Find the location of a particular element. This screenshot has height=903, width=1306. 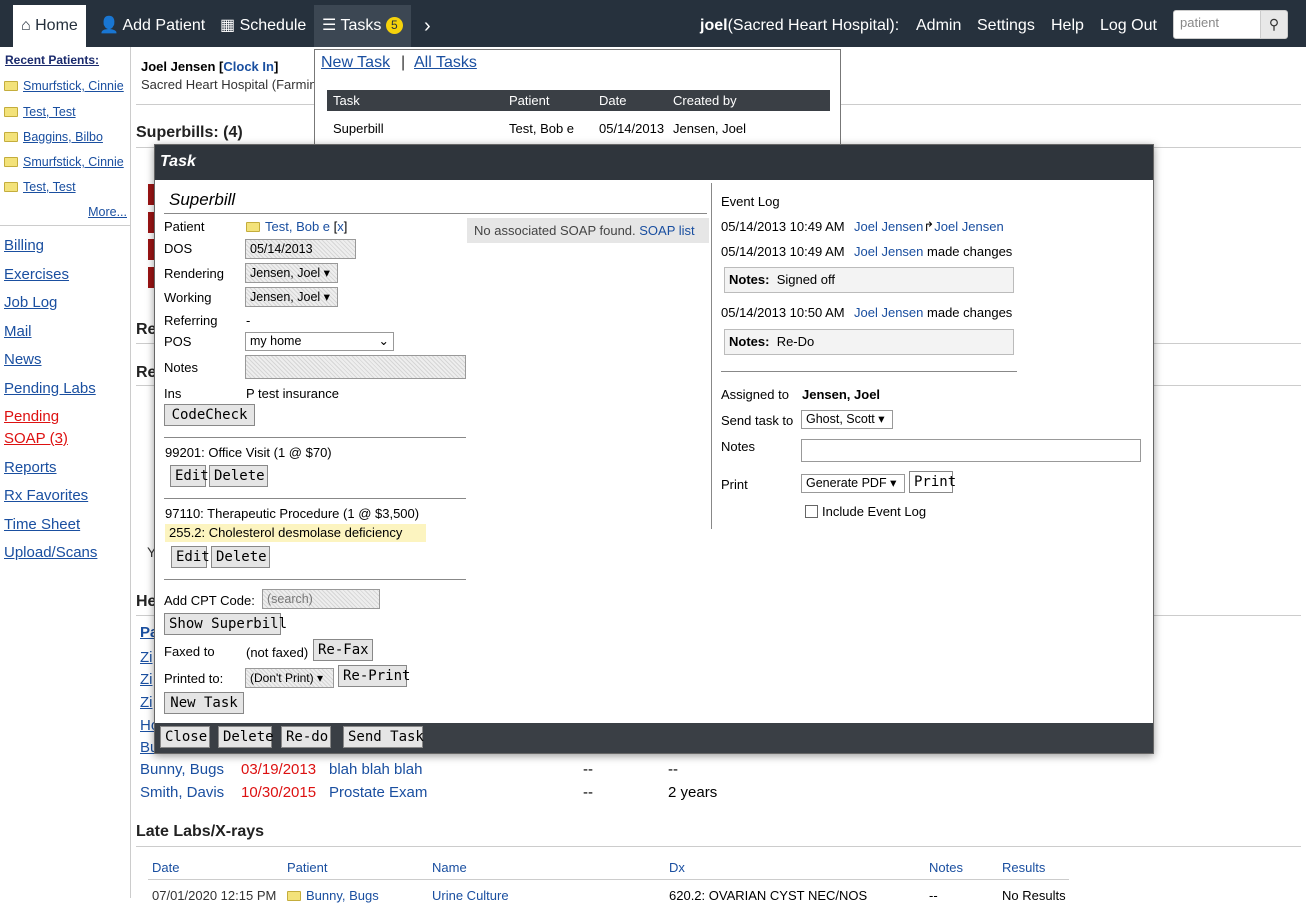

print-format-select: Generate PDF ▾ is located at coordinates (853, 483).